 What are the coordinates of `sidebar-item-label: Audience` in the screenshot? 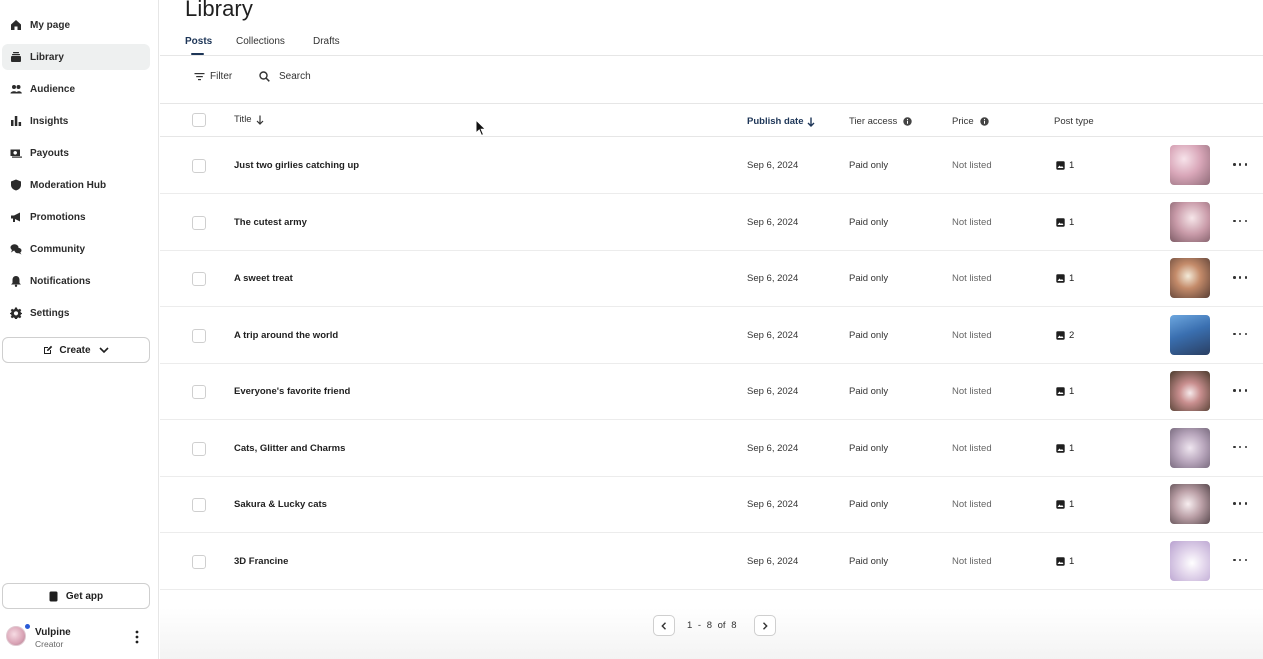 It's located at (53, 89).